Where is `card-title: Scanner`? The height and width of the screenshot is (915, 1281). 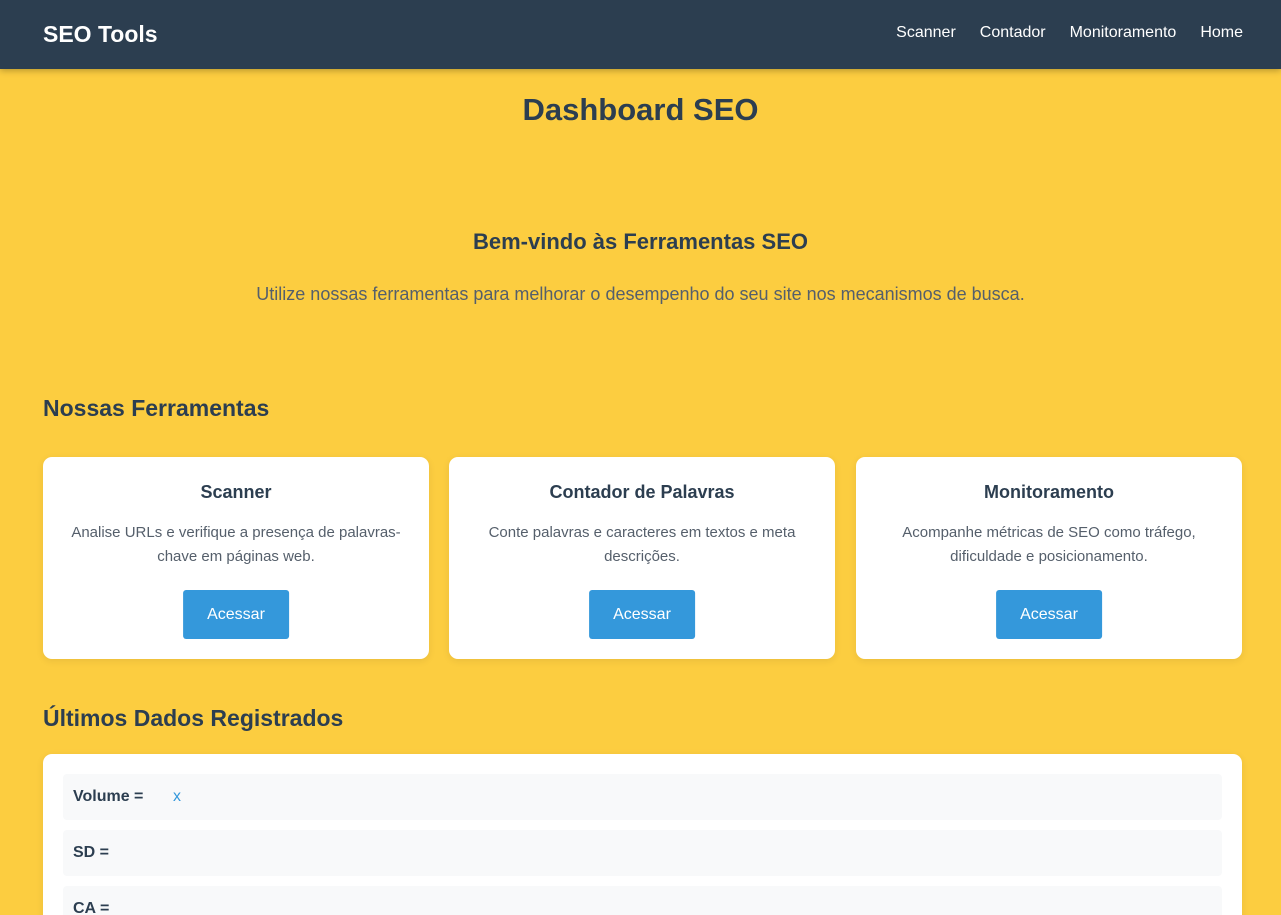
card-title: Scanner is located at coordinates (236, 492).